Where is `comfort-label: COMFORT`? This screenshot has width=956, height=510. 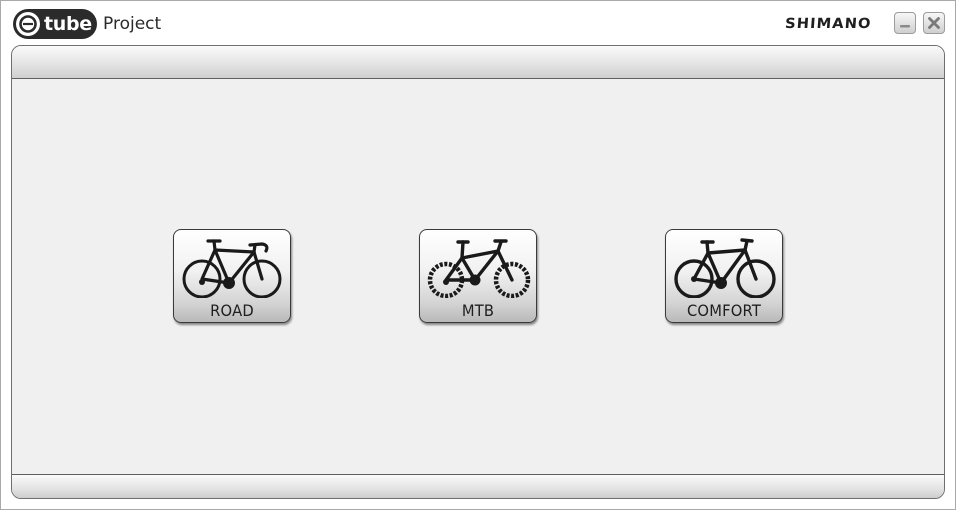
comfort-label: COMFORT is located at coordinates (724, 310).